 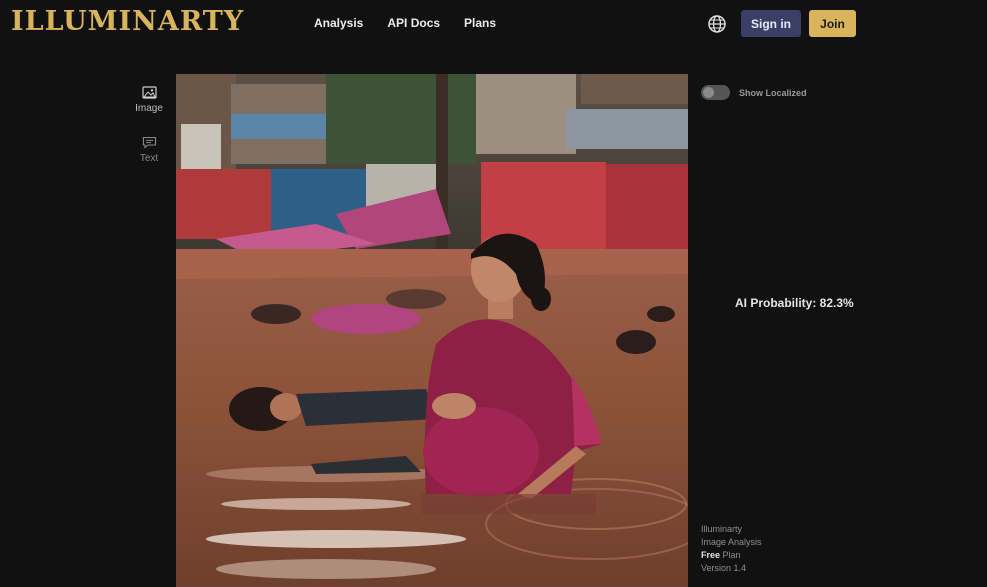 I want to click on toggle-knob, so click(x=708, y=92).